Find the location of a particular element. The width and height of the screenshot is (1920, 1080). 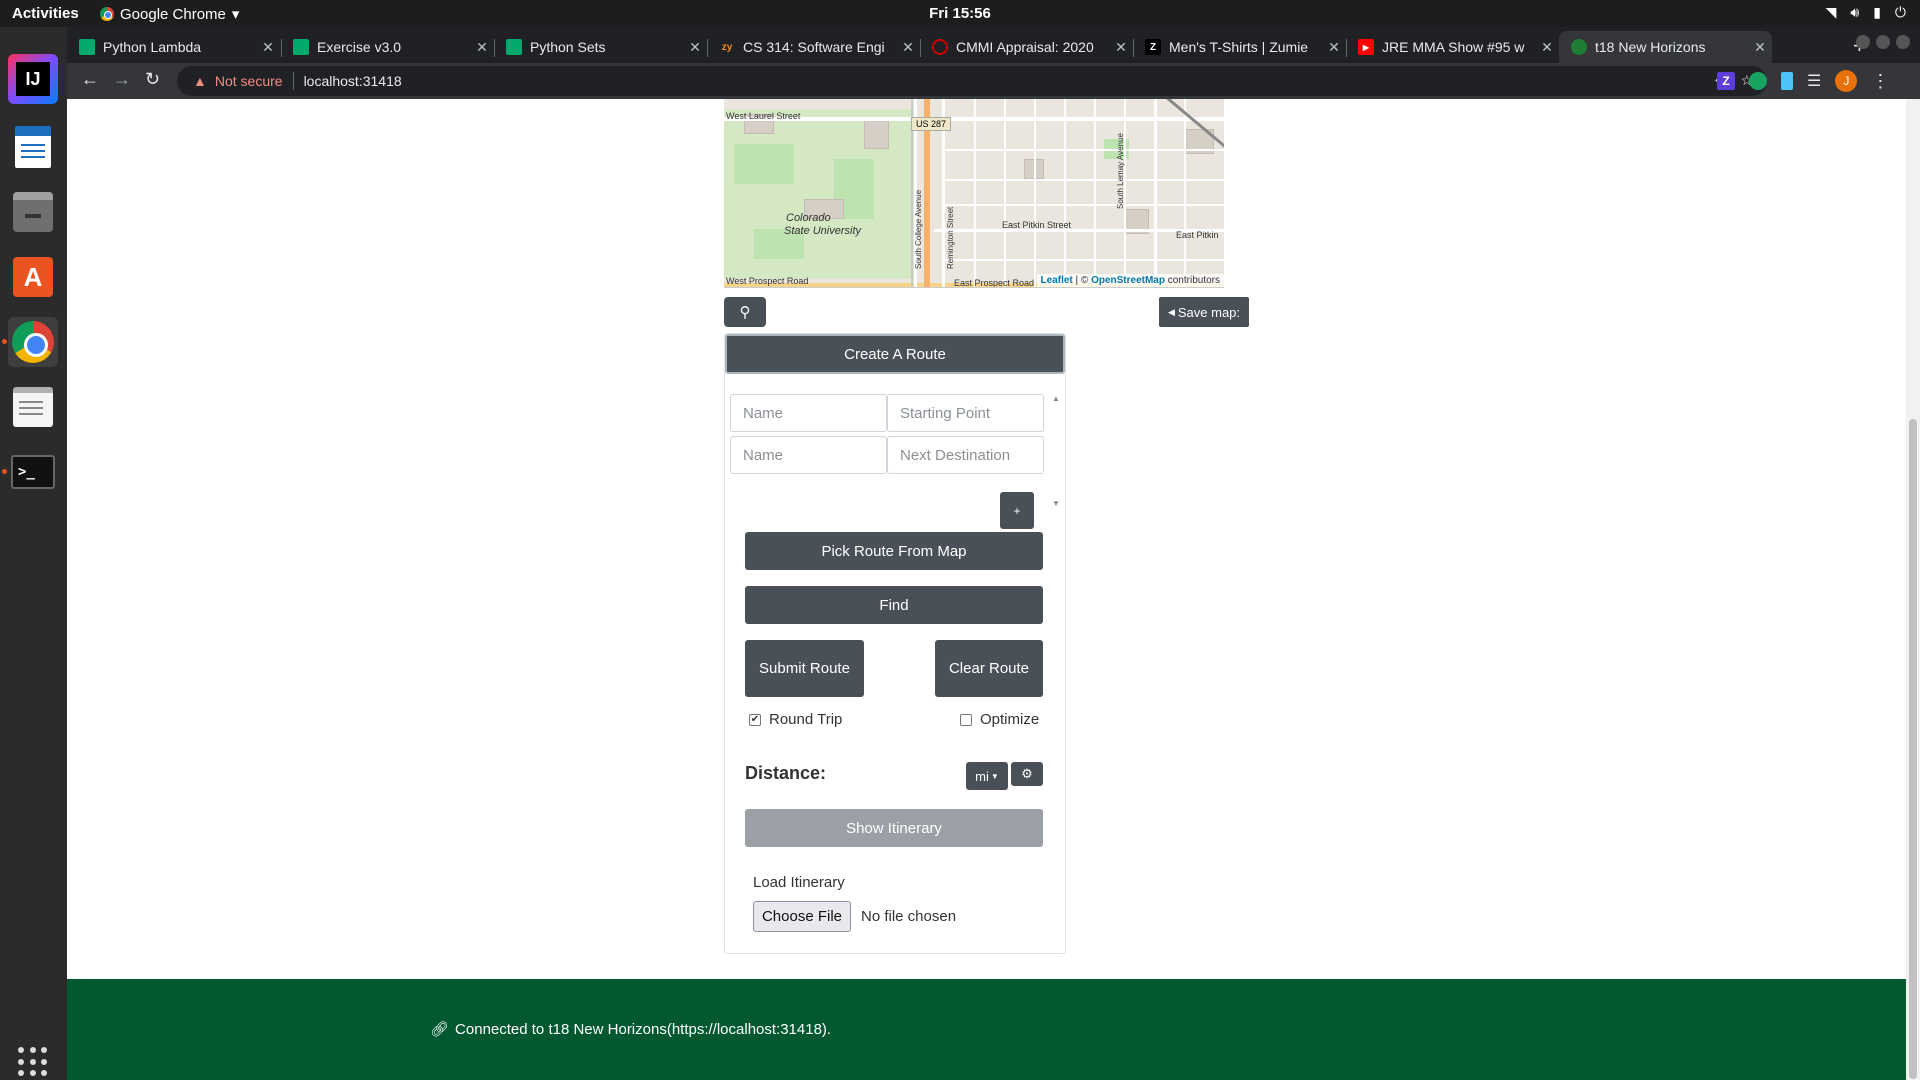

map-label: Colorado is located at coordinates (808, 218).